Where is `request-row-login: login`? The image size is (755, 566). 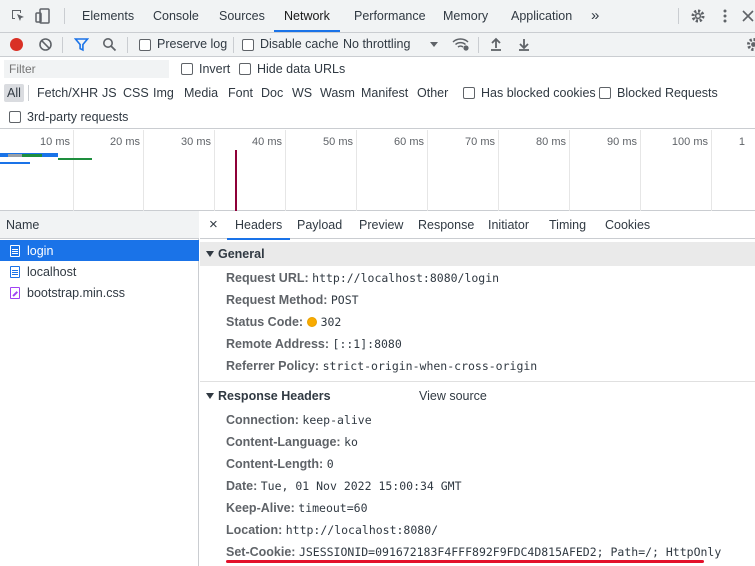
request-row-login: login is located at coordinates (99, 250).